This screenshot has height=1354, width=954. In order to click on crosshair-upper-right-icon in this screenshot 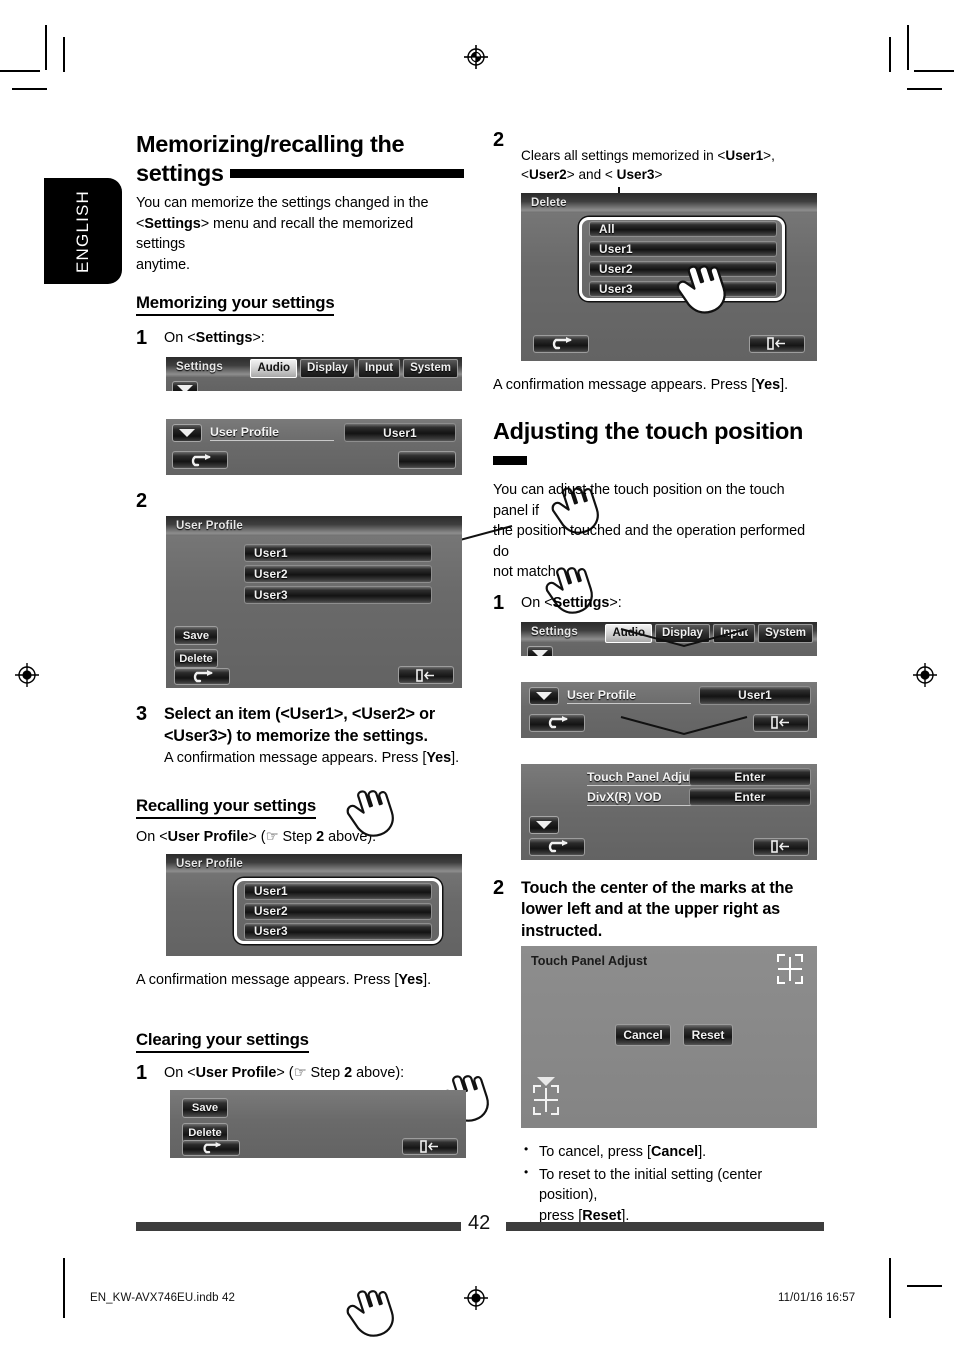, I will do `click(790, 971)`.